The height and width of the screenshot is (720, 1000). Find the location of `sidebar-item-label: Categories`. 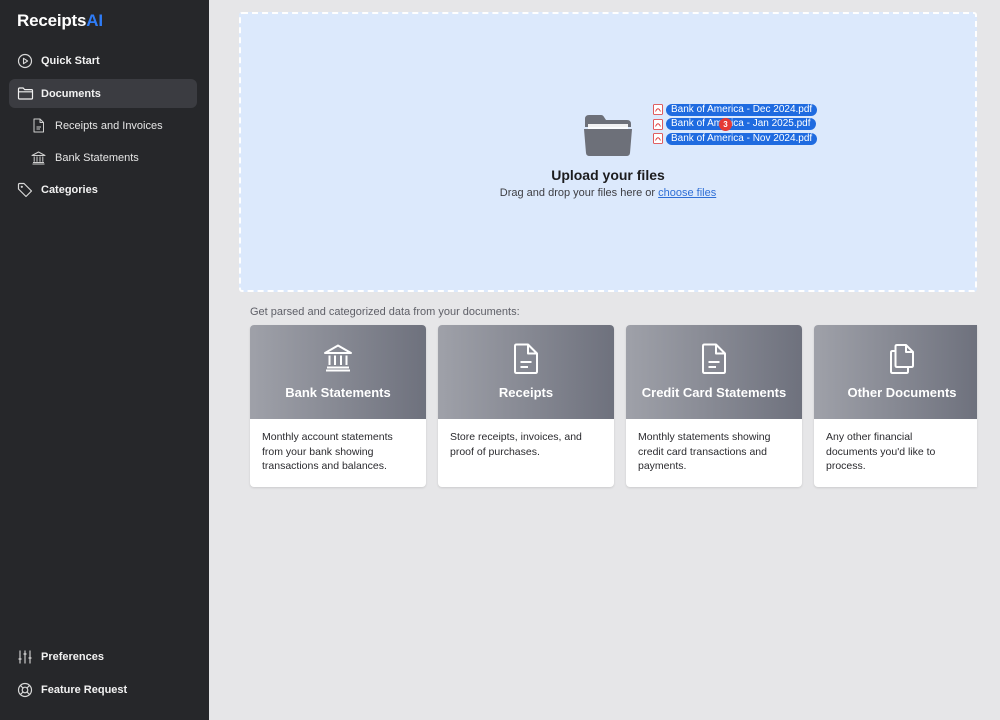

sidebar-item-label: Categories is located at coordinates (69, 189).